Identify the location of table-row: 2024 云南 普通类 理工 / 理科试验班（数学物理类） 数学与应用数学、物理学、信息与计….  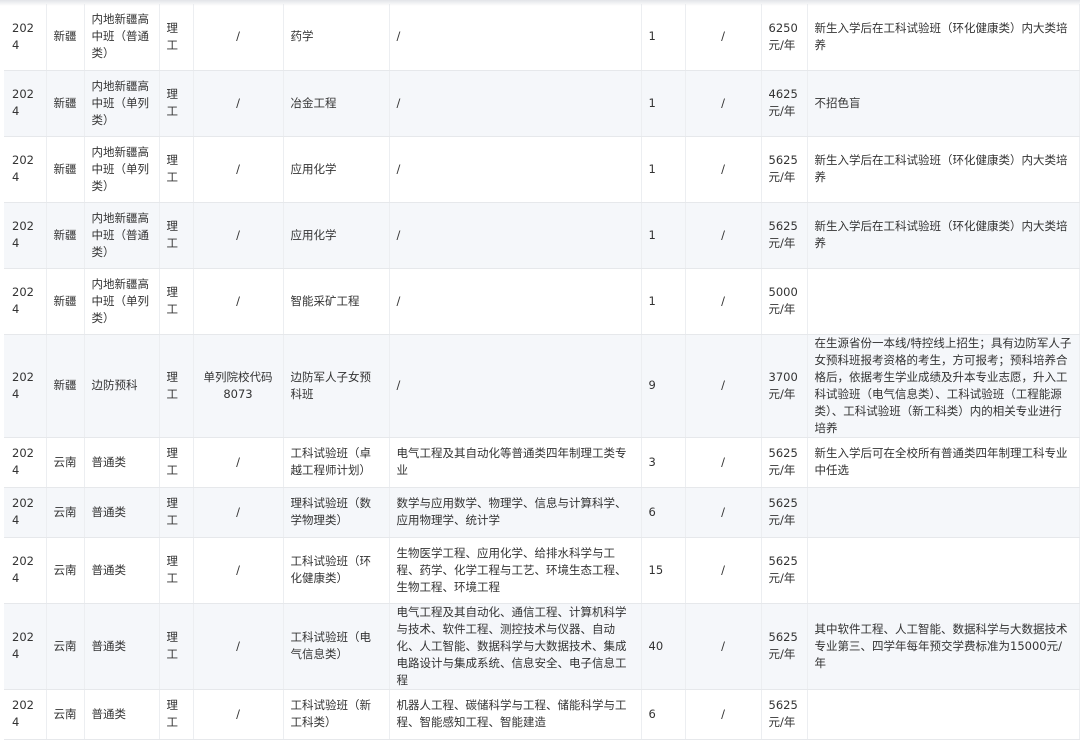
(542, 512).